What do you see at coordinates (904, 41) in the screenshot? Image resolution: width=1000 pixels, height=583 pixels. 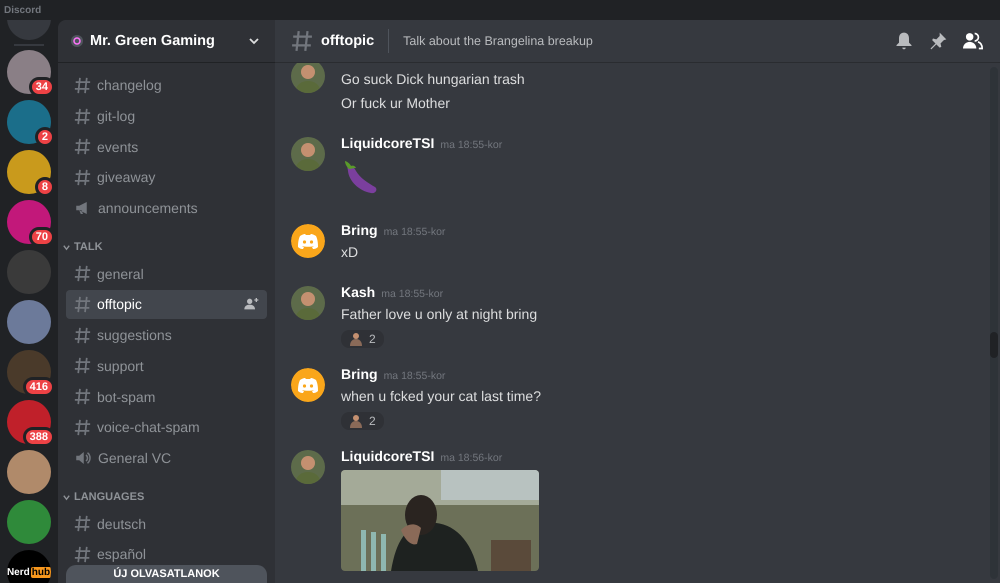 I see `bell-icon` at bounding box center [904, 41].